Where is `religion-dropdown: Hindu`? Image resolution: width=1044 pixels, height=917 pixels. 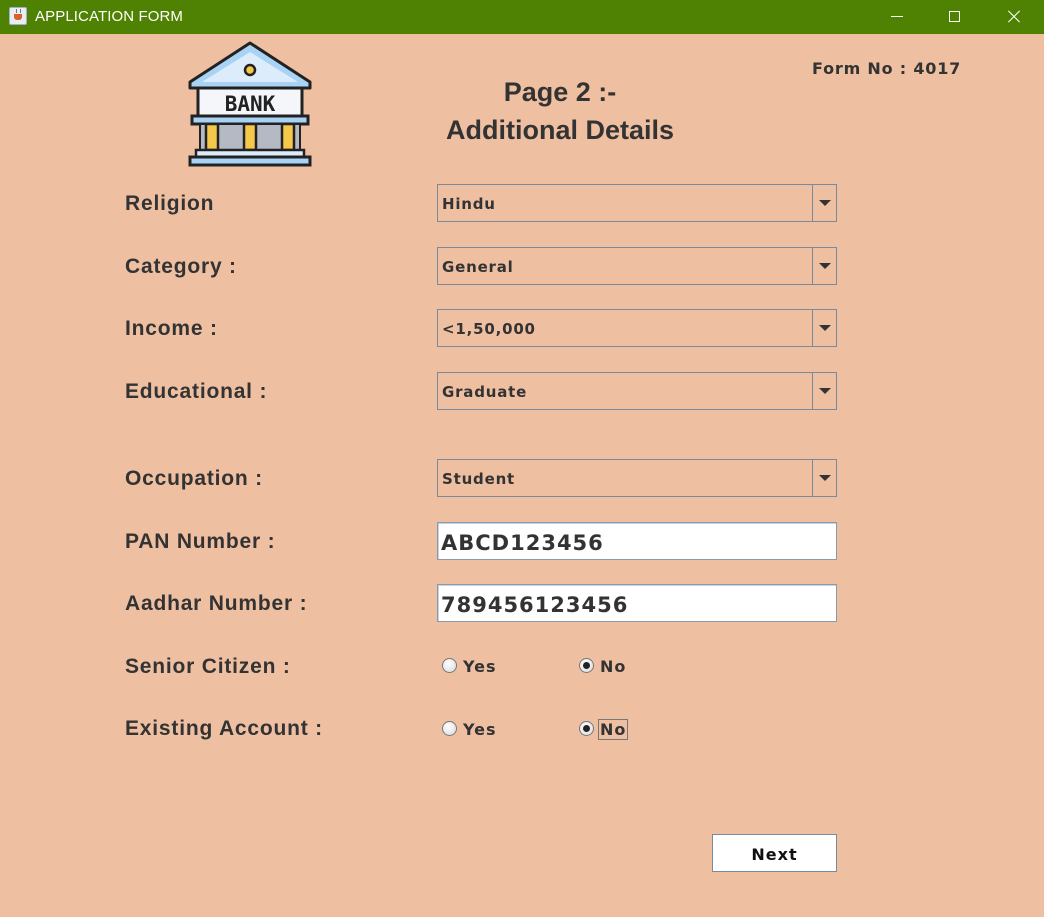
religion-dropdown: Hindu is located at coordinates (637, 203).